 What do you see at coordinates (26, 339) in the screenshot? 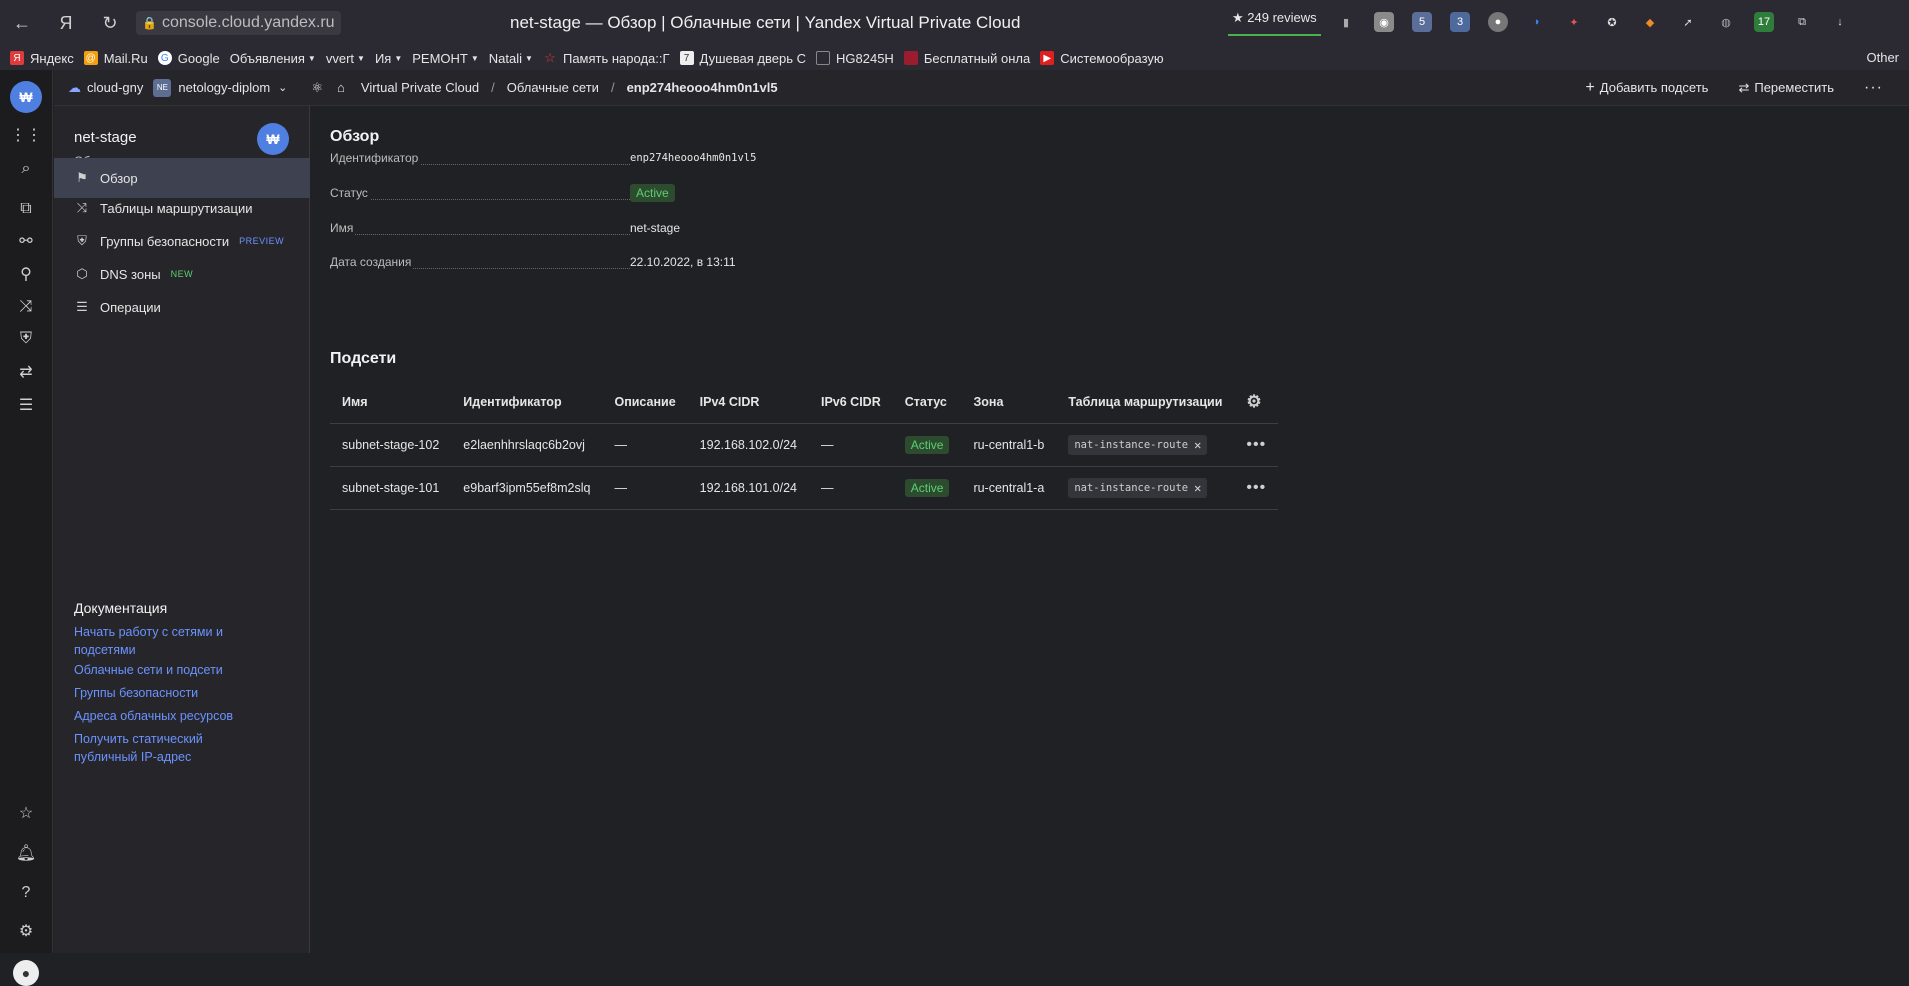
I see `shield-icon: ⛨` at bounding box center [26, 339].